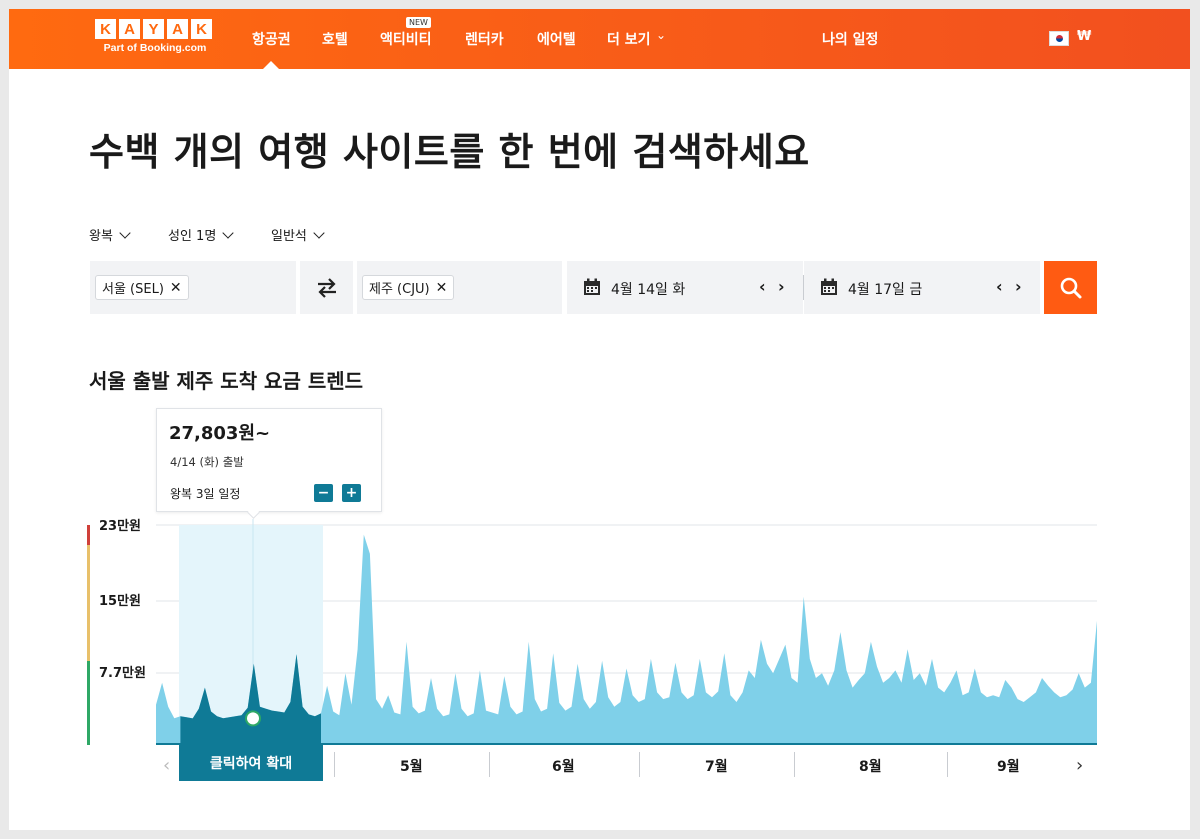 This screenshot has width=1200, height=839. Describe the element at coordinates (133, 289) in the screenshot. I see `origin-value: 서울 (SEL)` at that location.